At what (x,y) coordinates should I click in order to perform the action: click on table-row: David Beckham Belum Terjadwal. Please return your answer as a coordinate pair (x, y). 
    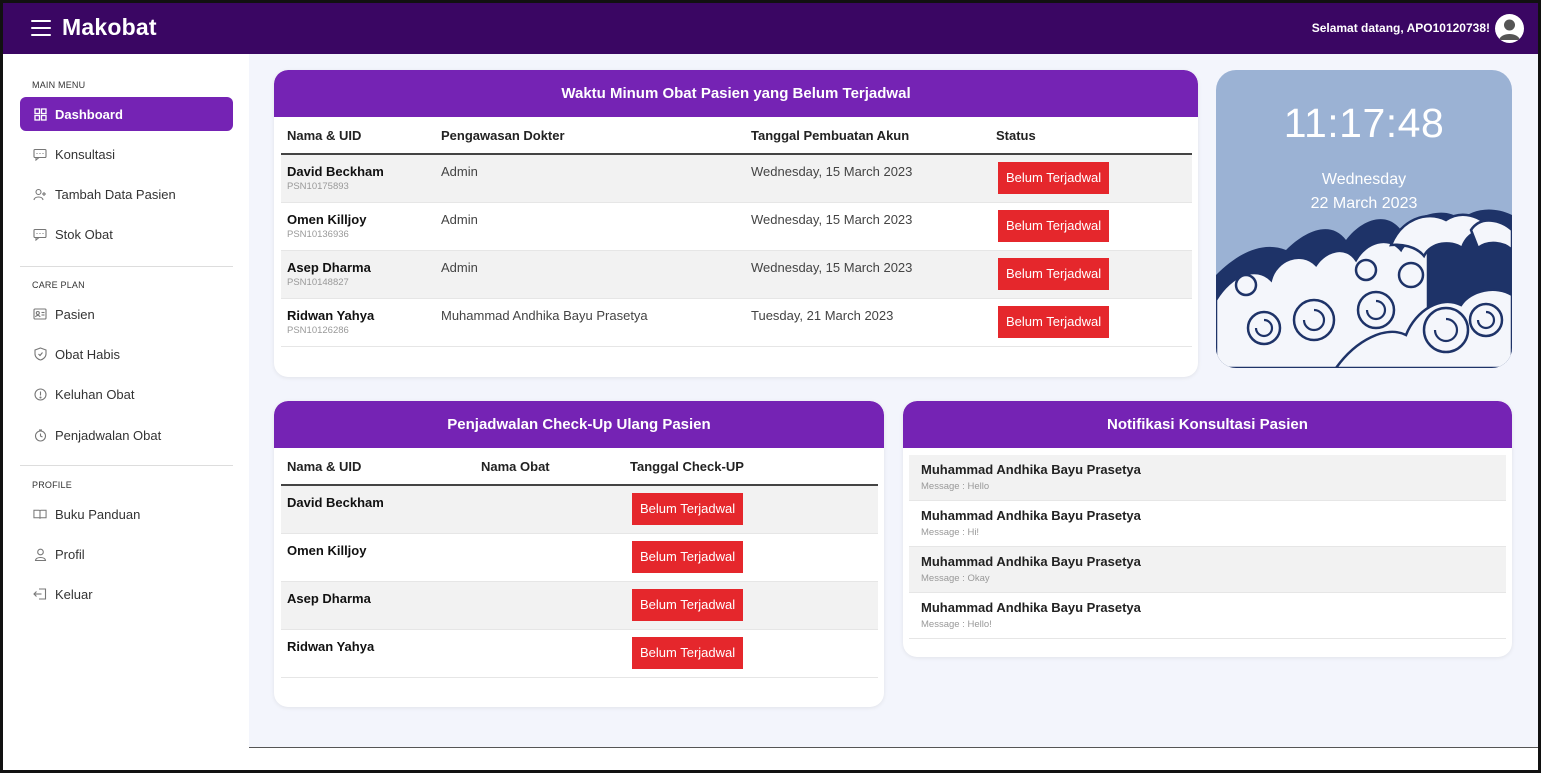
    Looking at the image, I should click on (579, 509).